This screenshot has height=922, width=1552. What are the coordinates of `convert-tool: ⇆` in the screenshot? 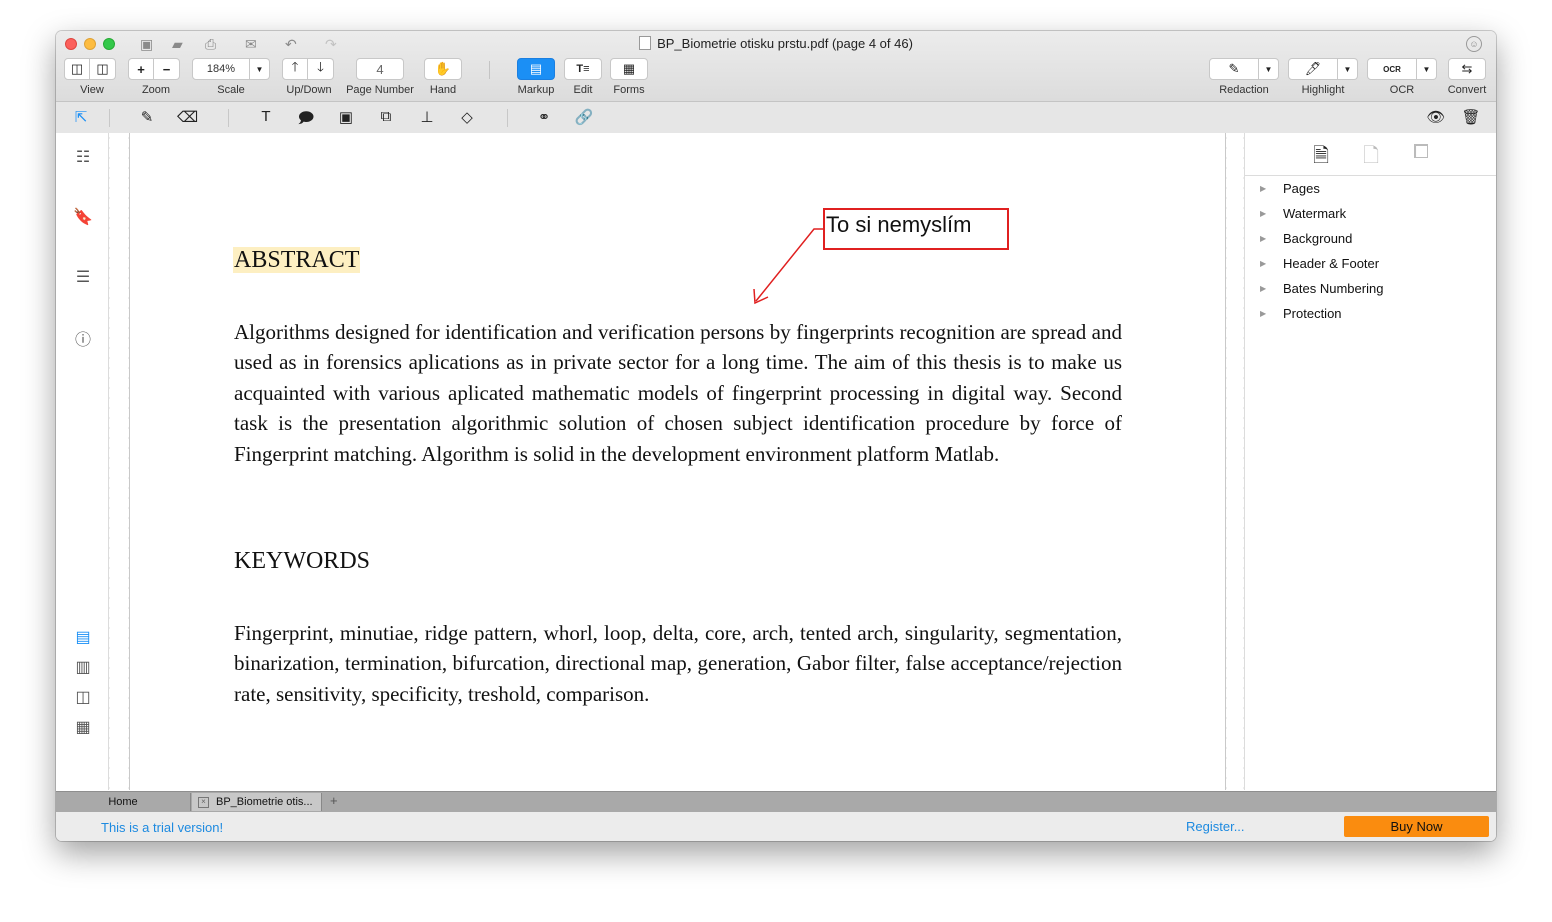 It's located at (1467, 70).